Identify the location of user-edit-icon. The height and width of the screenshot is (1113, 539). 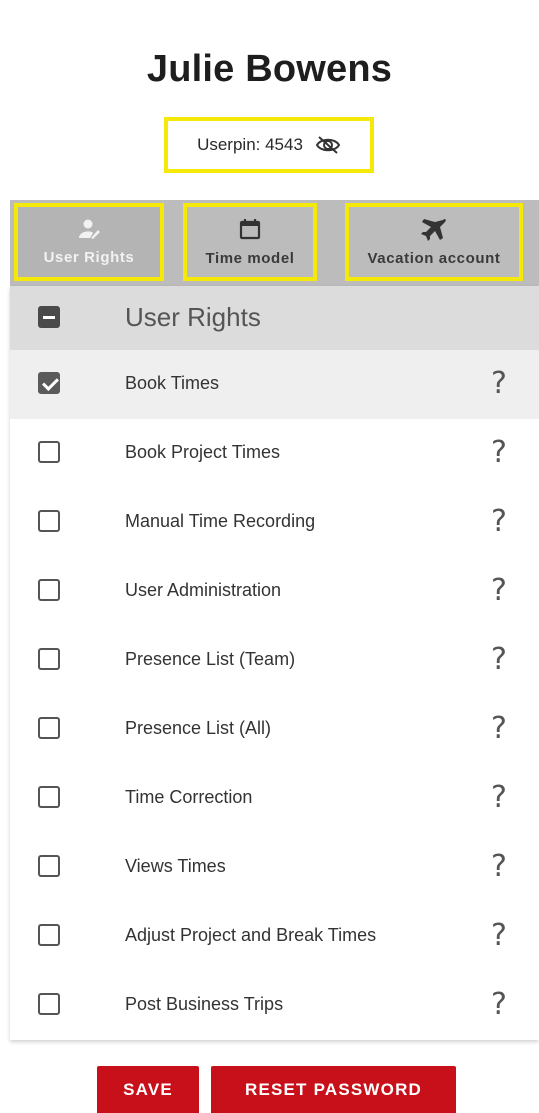
(89, 231).